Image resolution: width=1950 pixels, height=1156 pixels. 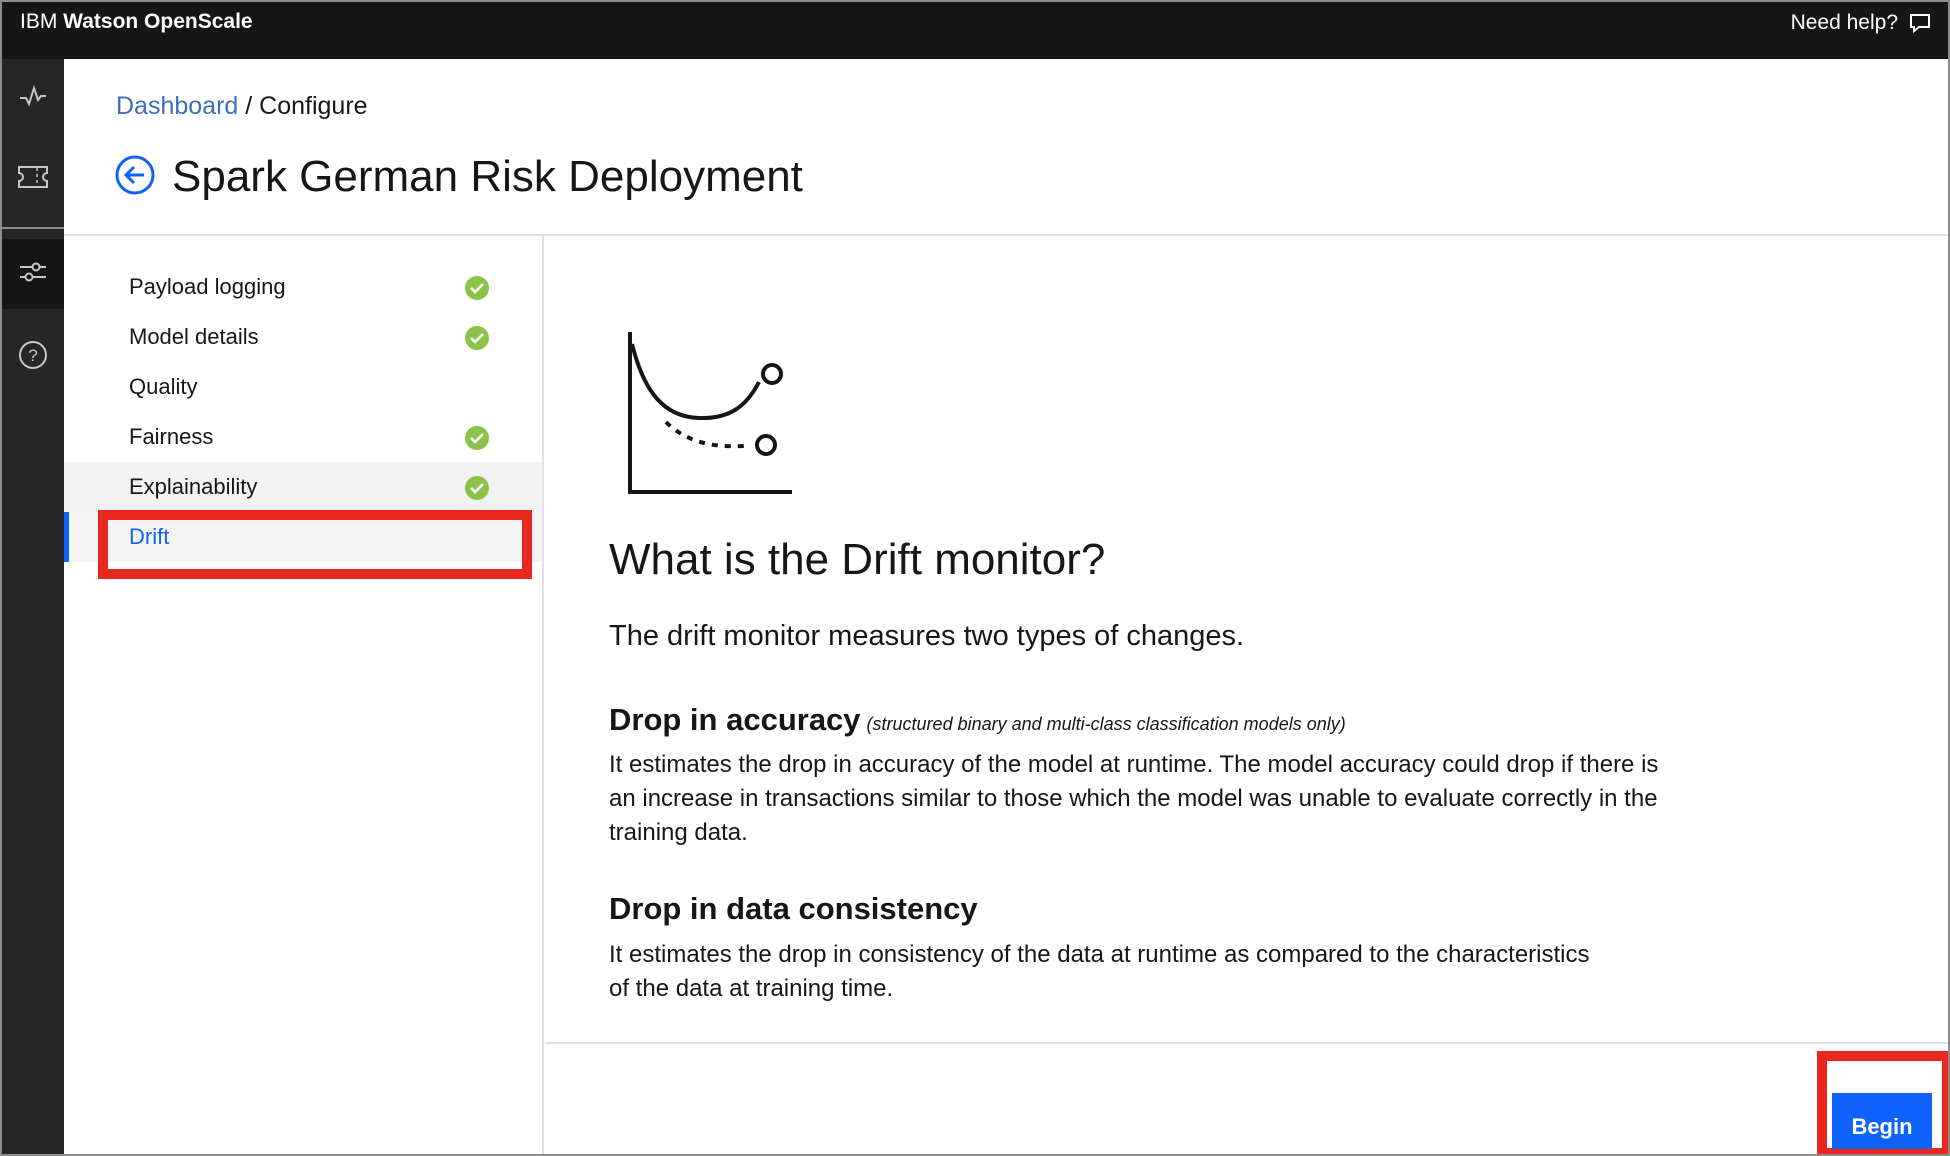 What do you see at coordinates (1920, 23) in the screenshot?
I see `chat-icon` at bounding box center [1920, 23].